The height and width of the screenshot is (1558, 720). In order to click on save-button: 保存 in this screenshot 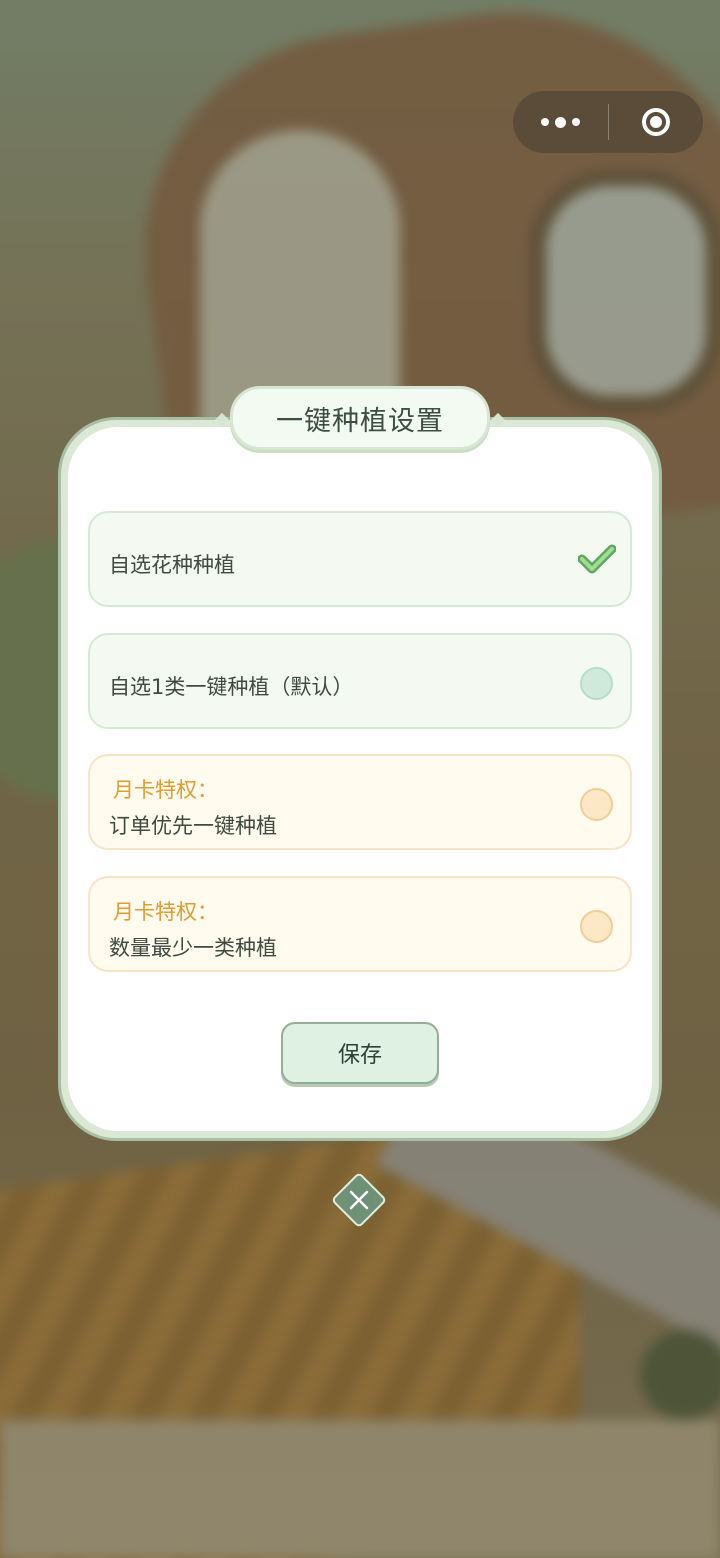, I will do `click(360, 1053)`.